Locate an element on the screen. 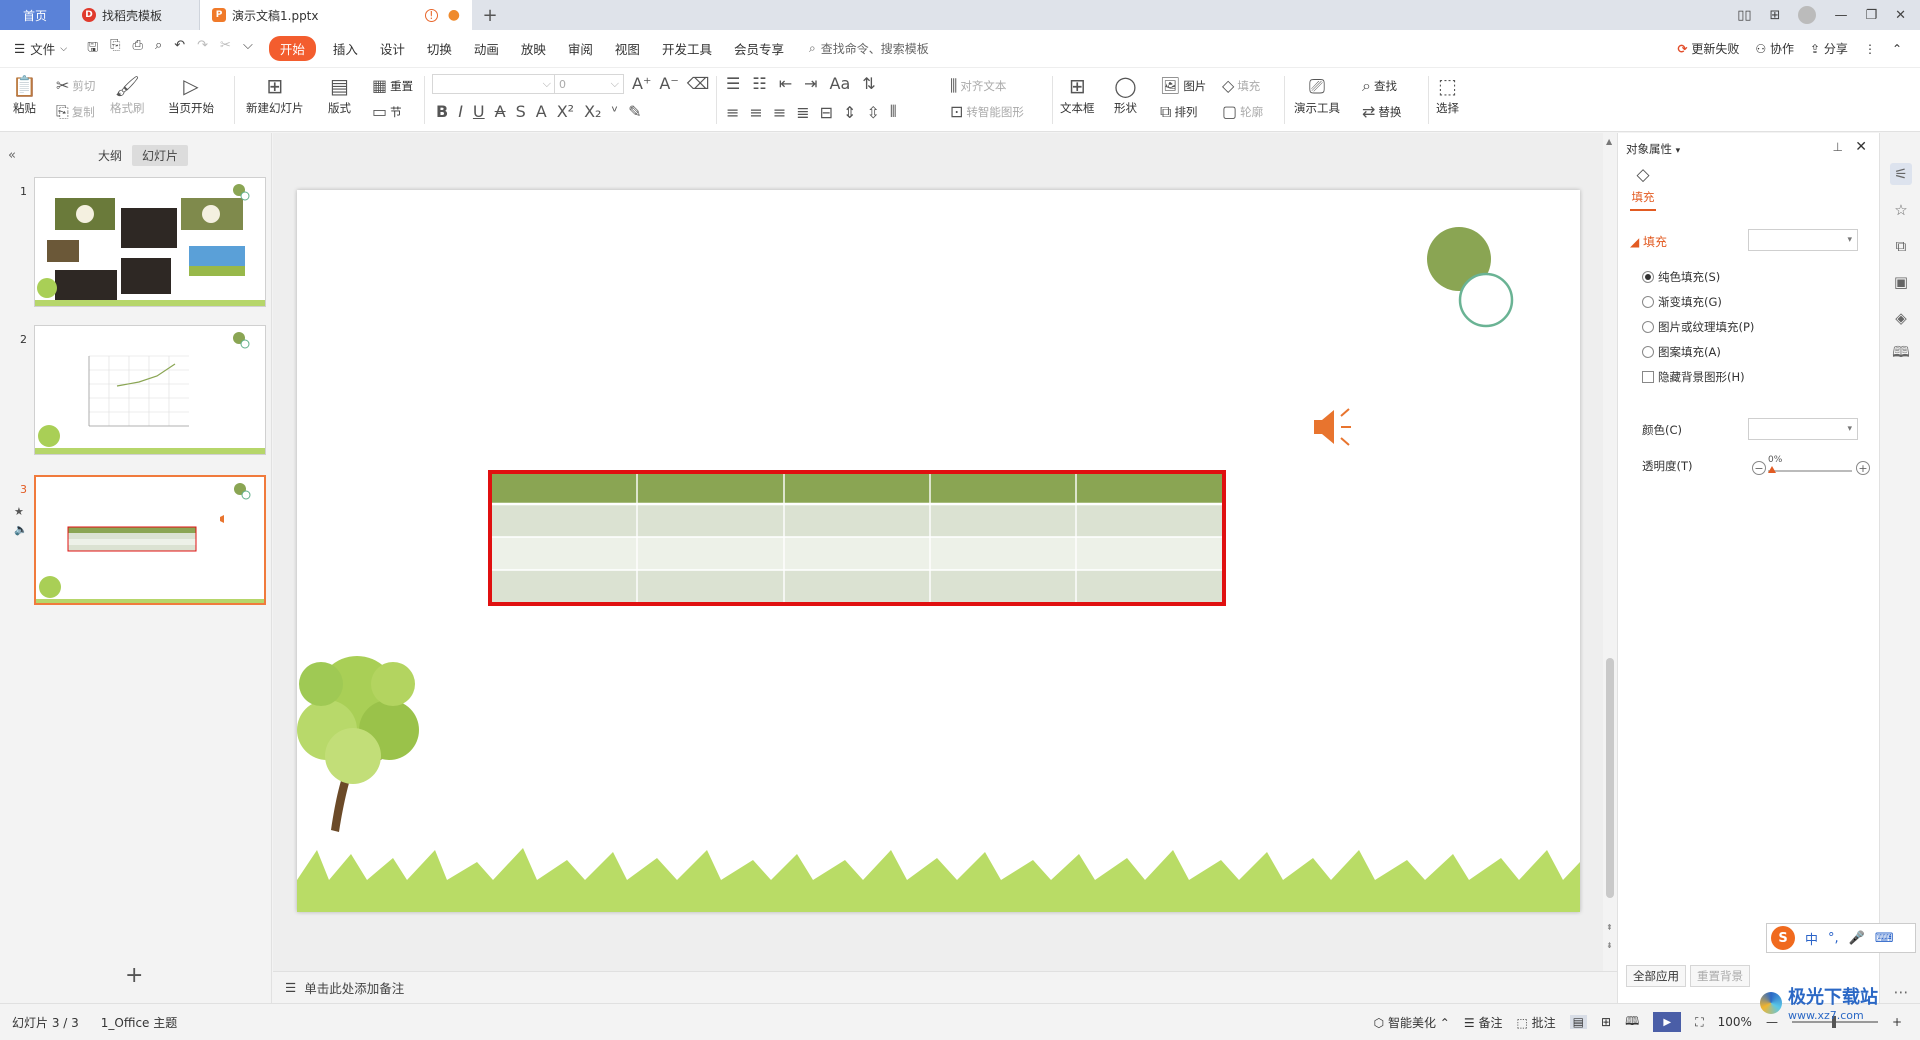 Image resolution: width=1920 pixels, height=1040 pixels. ime-toolbar: S 中 °, 🎤 ⌨ is located at coordinates (1841, 938).